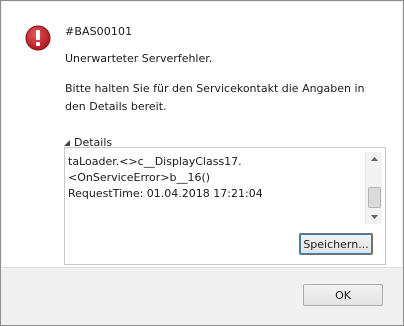  Describe the element at coordinates (67, 143) in the screenshot. I see `triangle-expander-icon` at that location.